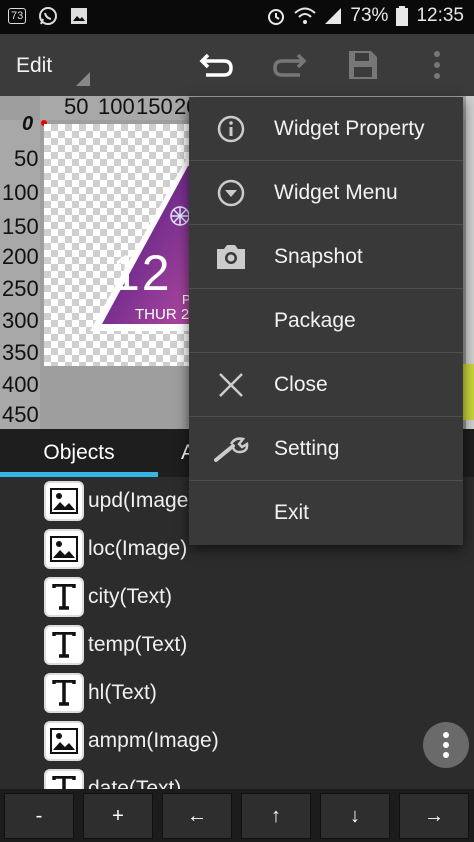  I want to click on object-label: hl(Text), so click(122, 692).